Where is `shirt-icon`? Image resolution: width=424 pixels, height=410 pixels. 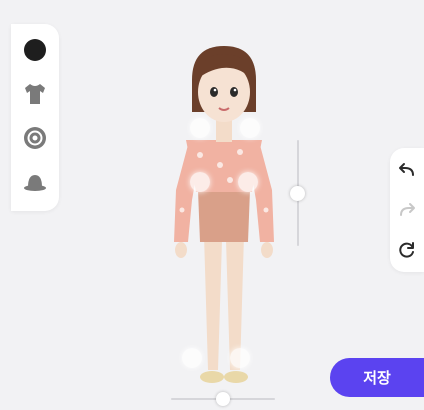
shirt-icon is located at coordinates (35, 94).